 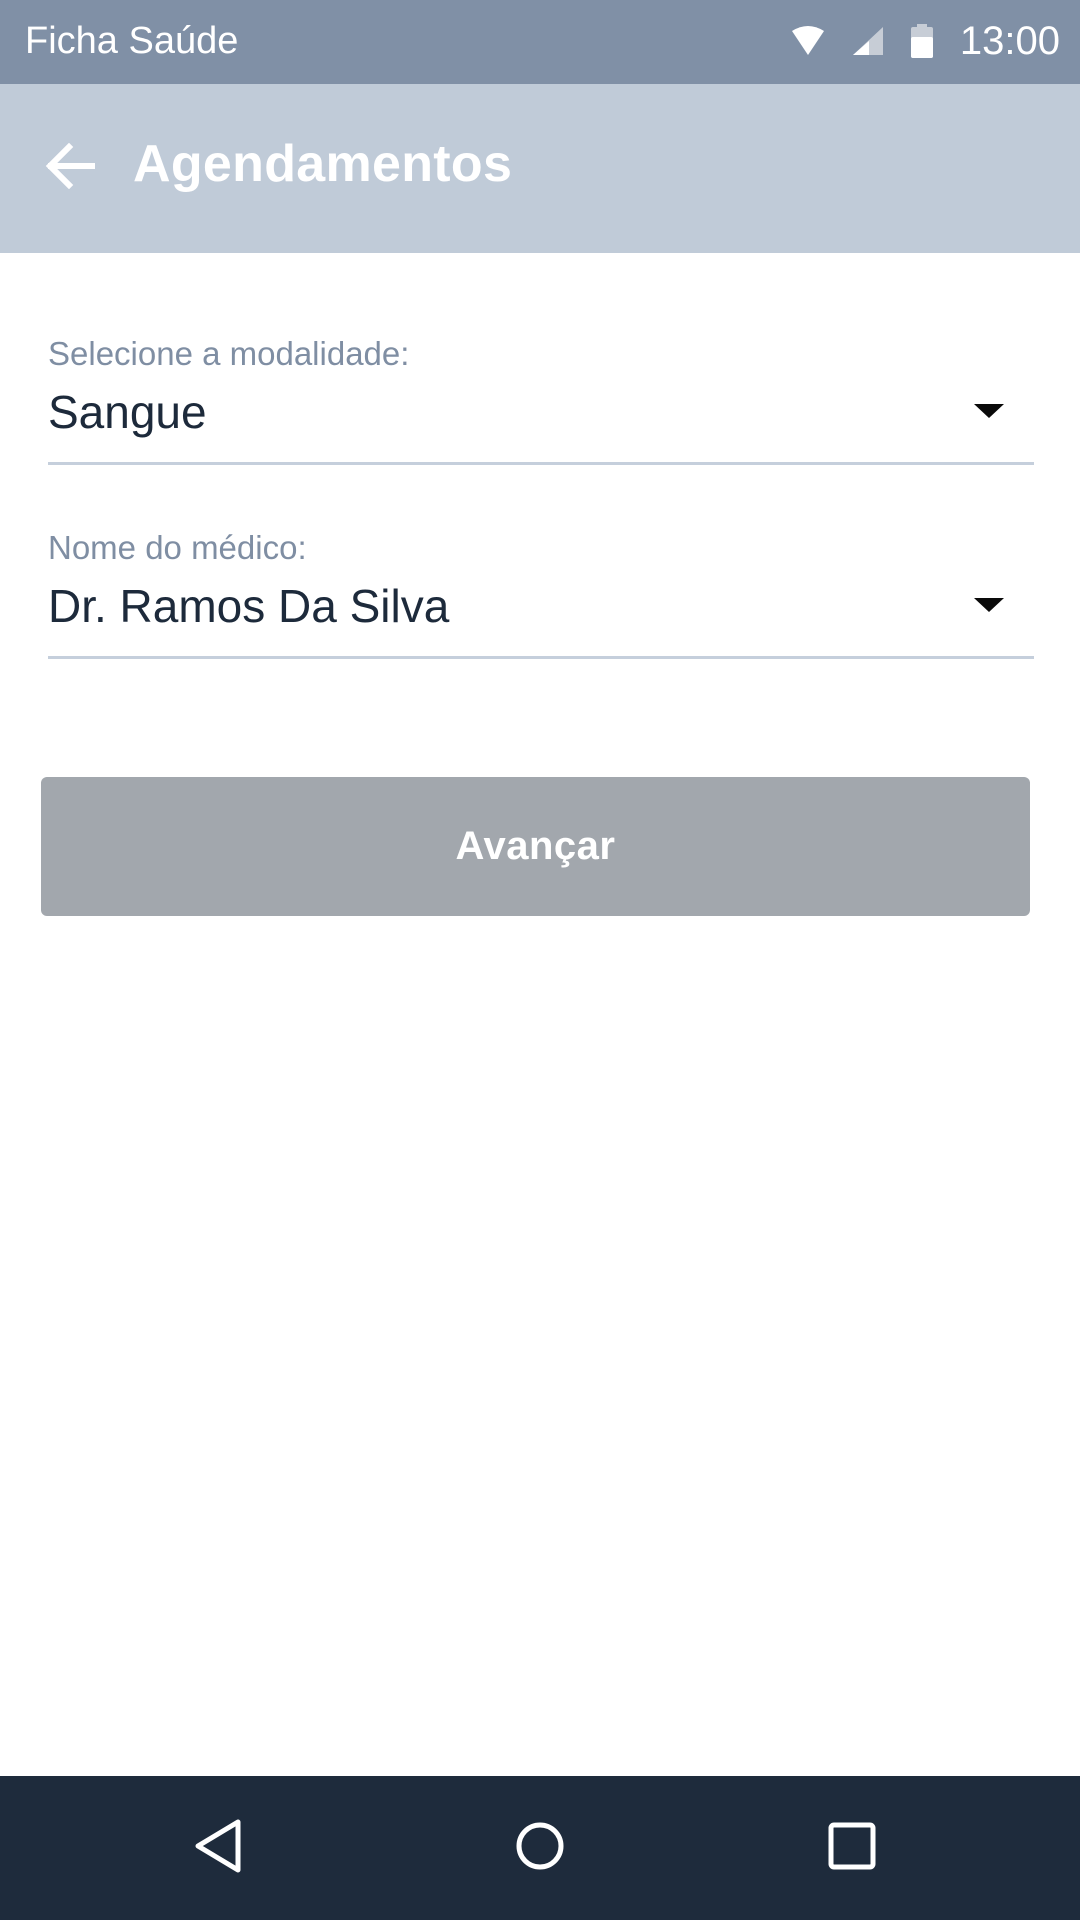 I want to click on status-time: 13:00, so click(x=1009, y=41).